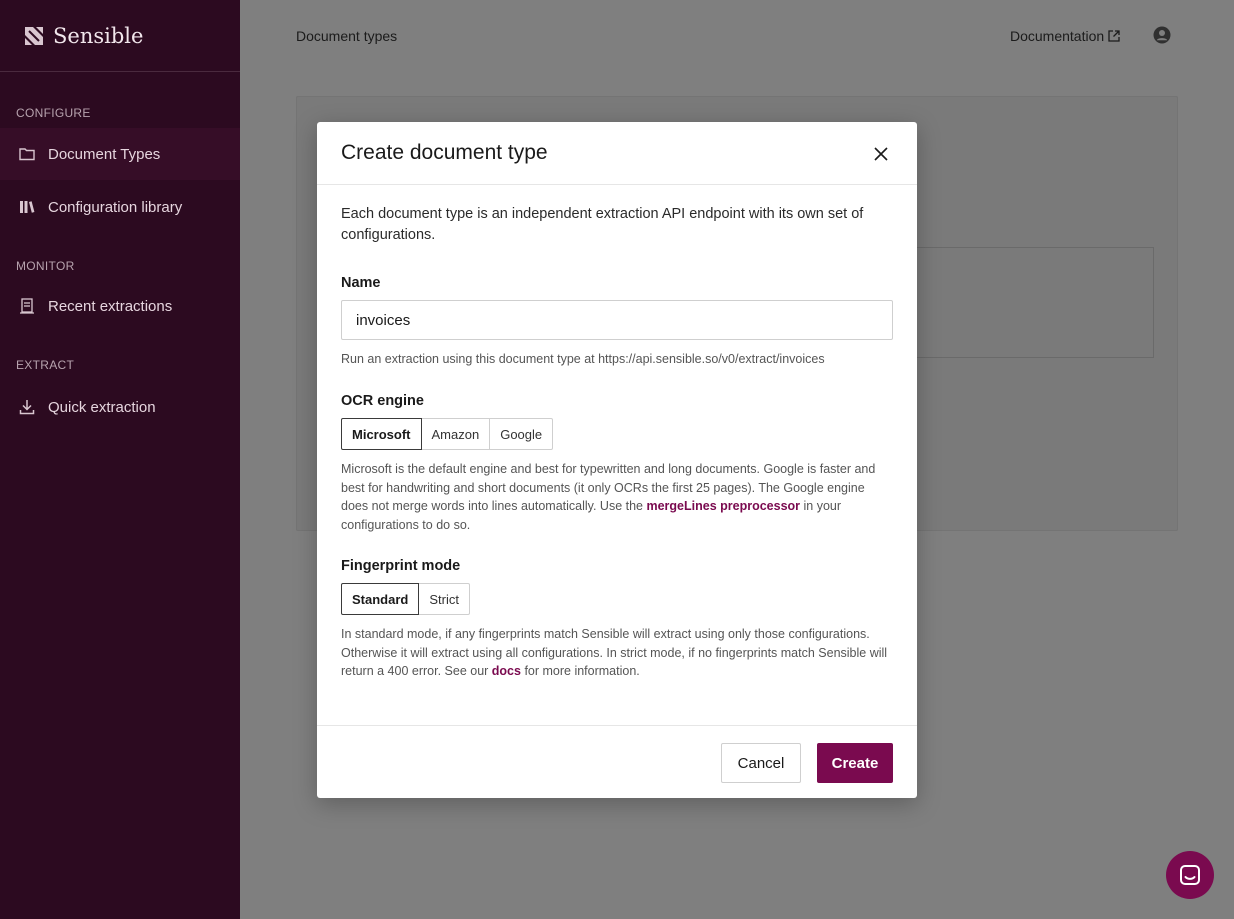 The image size is (1234, 919). Describe the element at coordinates (855, 763) in the screenshot. I see `create-button: Create` at that location.